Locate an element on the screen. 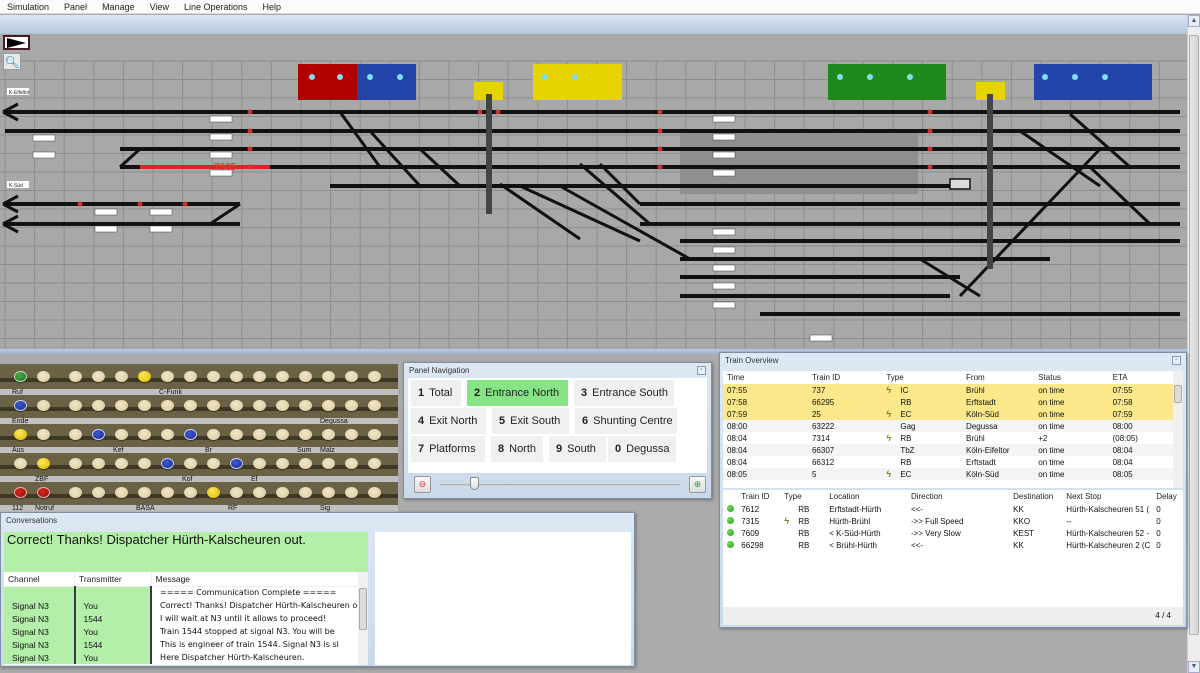 The height and width of the screenshot is (673, 1200). column-header: Time is located at coordinates (765, 377).